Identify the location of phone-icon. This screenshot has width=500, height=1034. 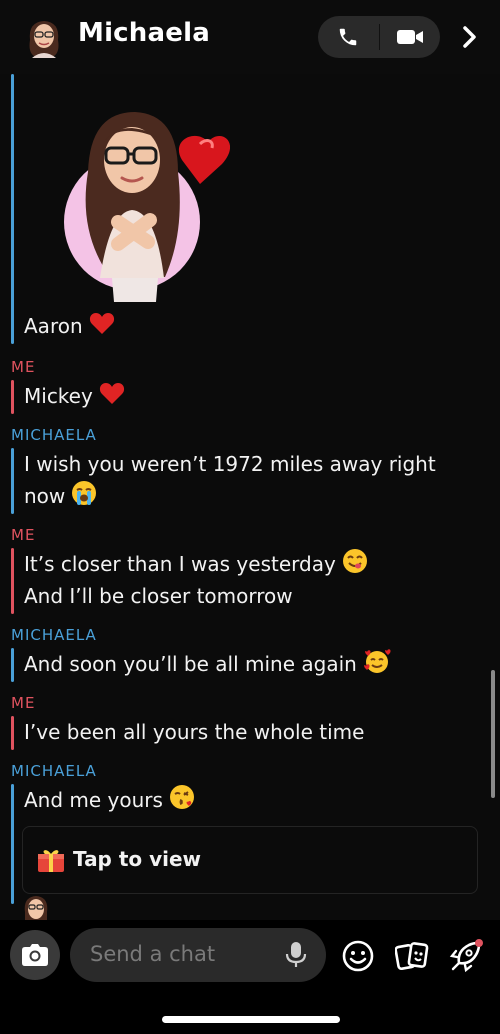
(348, 37).